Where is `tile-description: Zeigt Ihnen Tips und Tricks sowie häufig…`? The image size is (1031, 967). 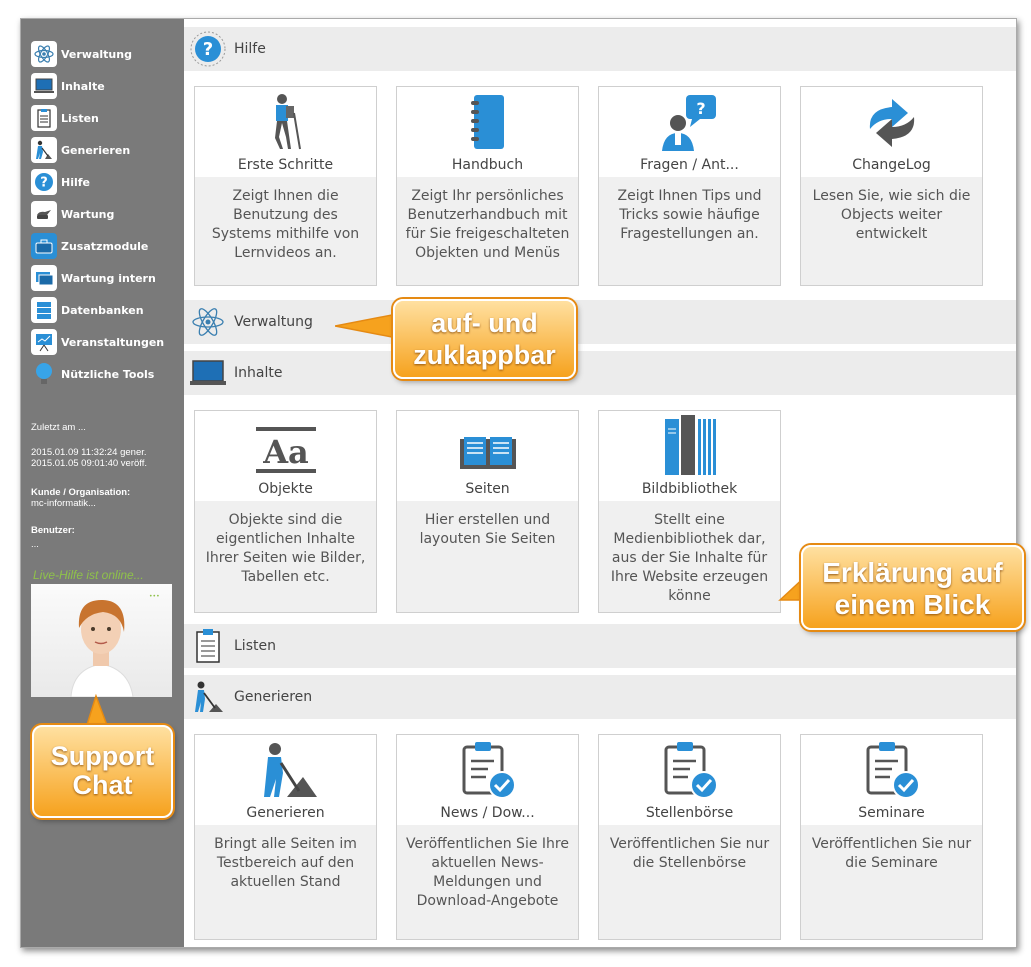 tile-description: Zeigt Ihnen Tips und Tricks sowie häufig… is located at coordinates (689, 215).